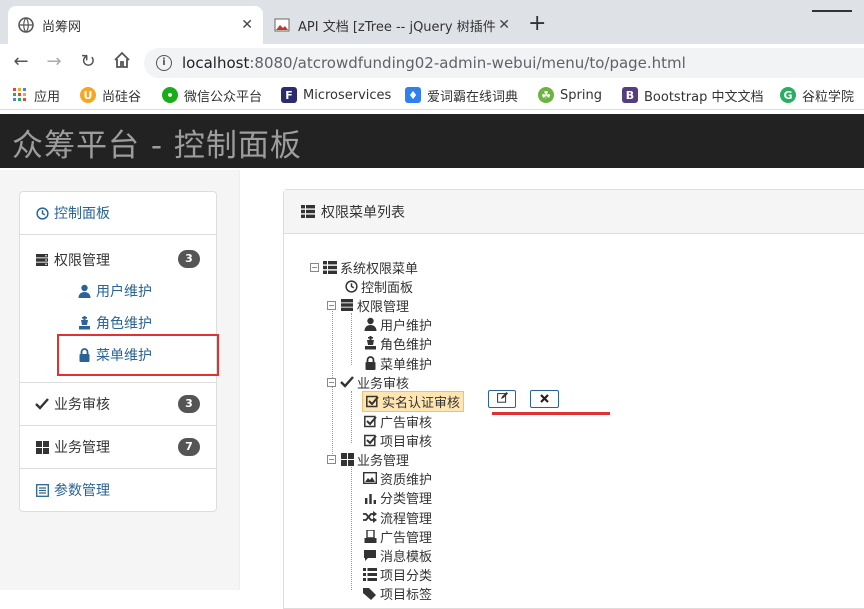  Describe the element at coordinates (406, 557) in the screenshot. I see `tree-node-label: 消息模板` at that location.